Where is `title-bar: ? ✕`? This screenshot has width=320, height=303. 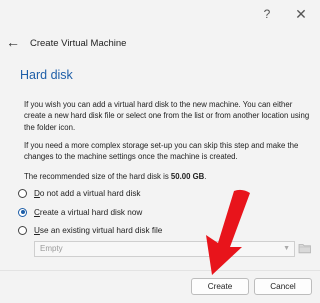
title-bar: ? ✕ is located at coordinates (160, 14).